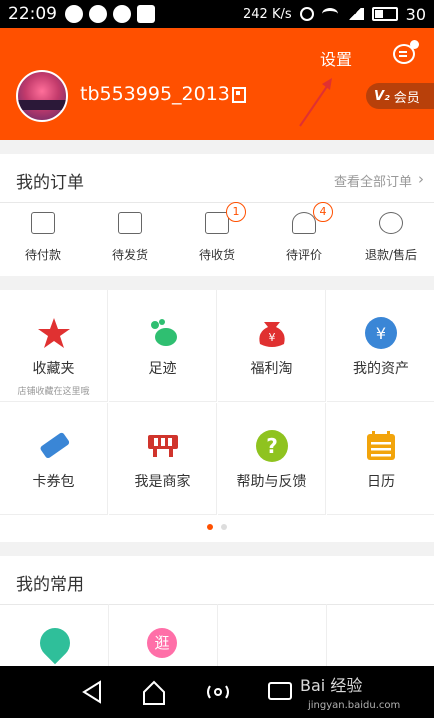 The height and width of the screenshot is (718, 434). I want to click on help-icon: ?, so click(272, 446).